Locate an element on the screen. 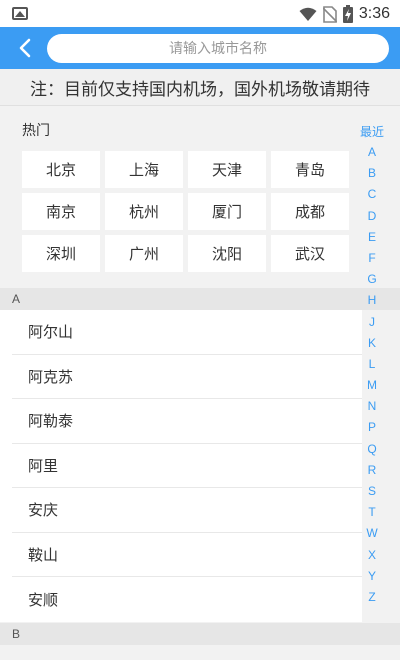 The width and height of the screenshot is (400, 660). hot-city-button: 青岛 is located at coordinates (310, 169).